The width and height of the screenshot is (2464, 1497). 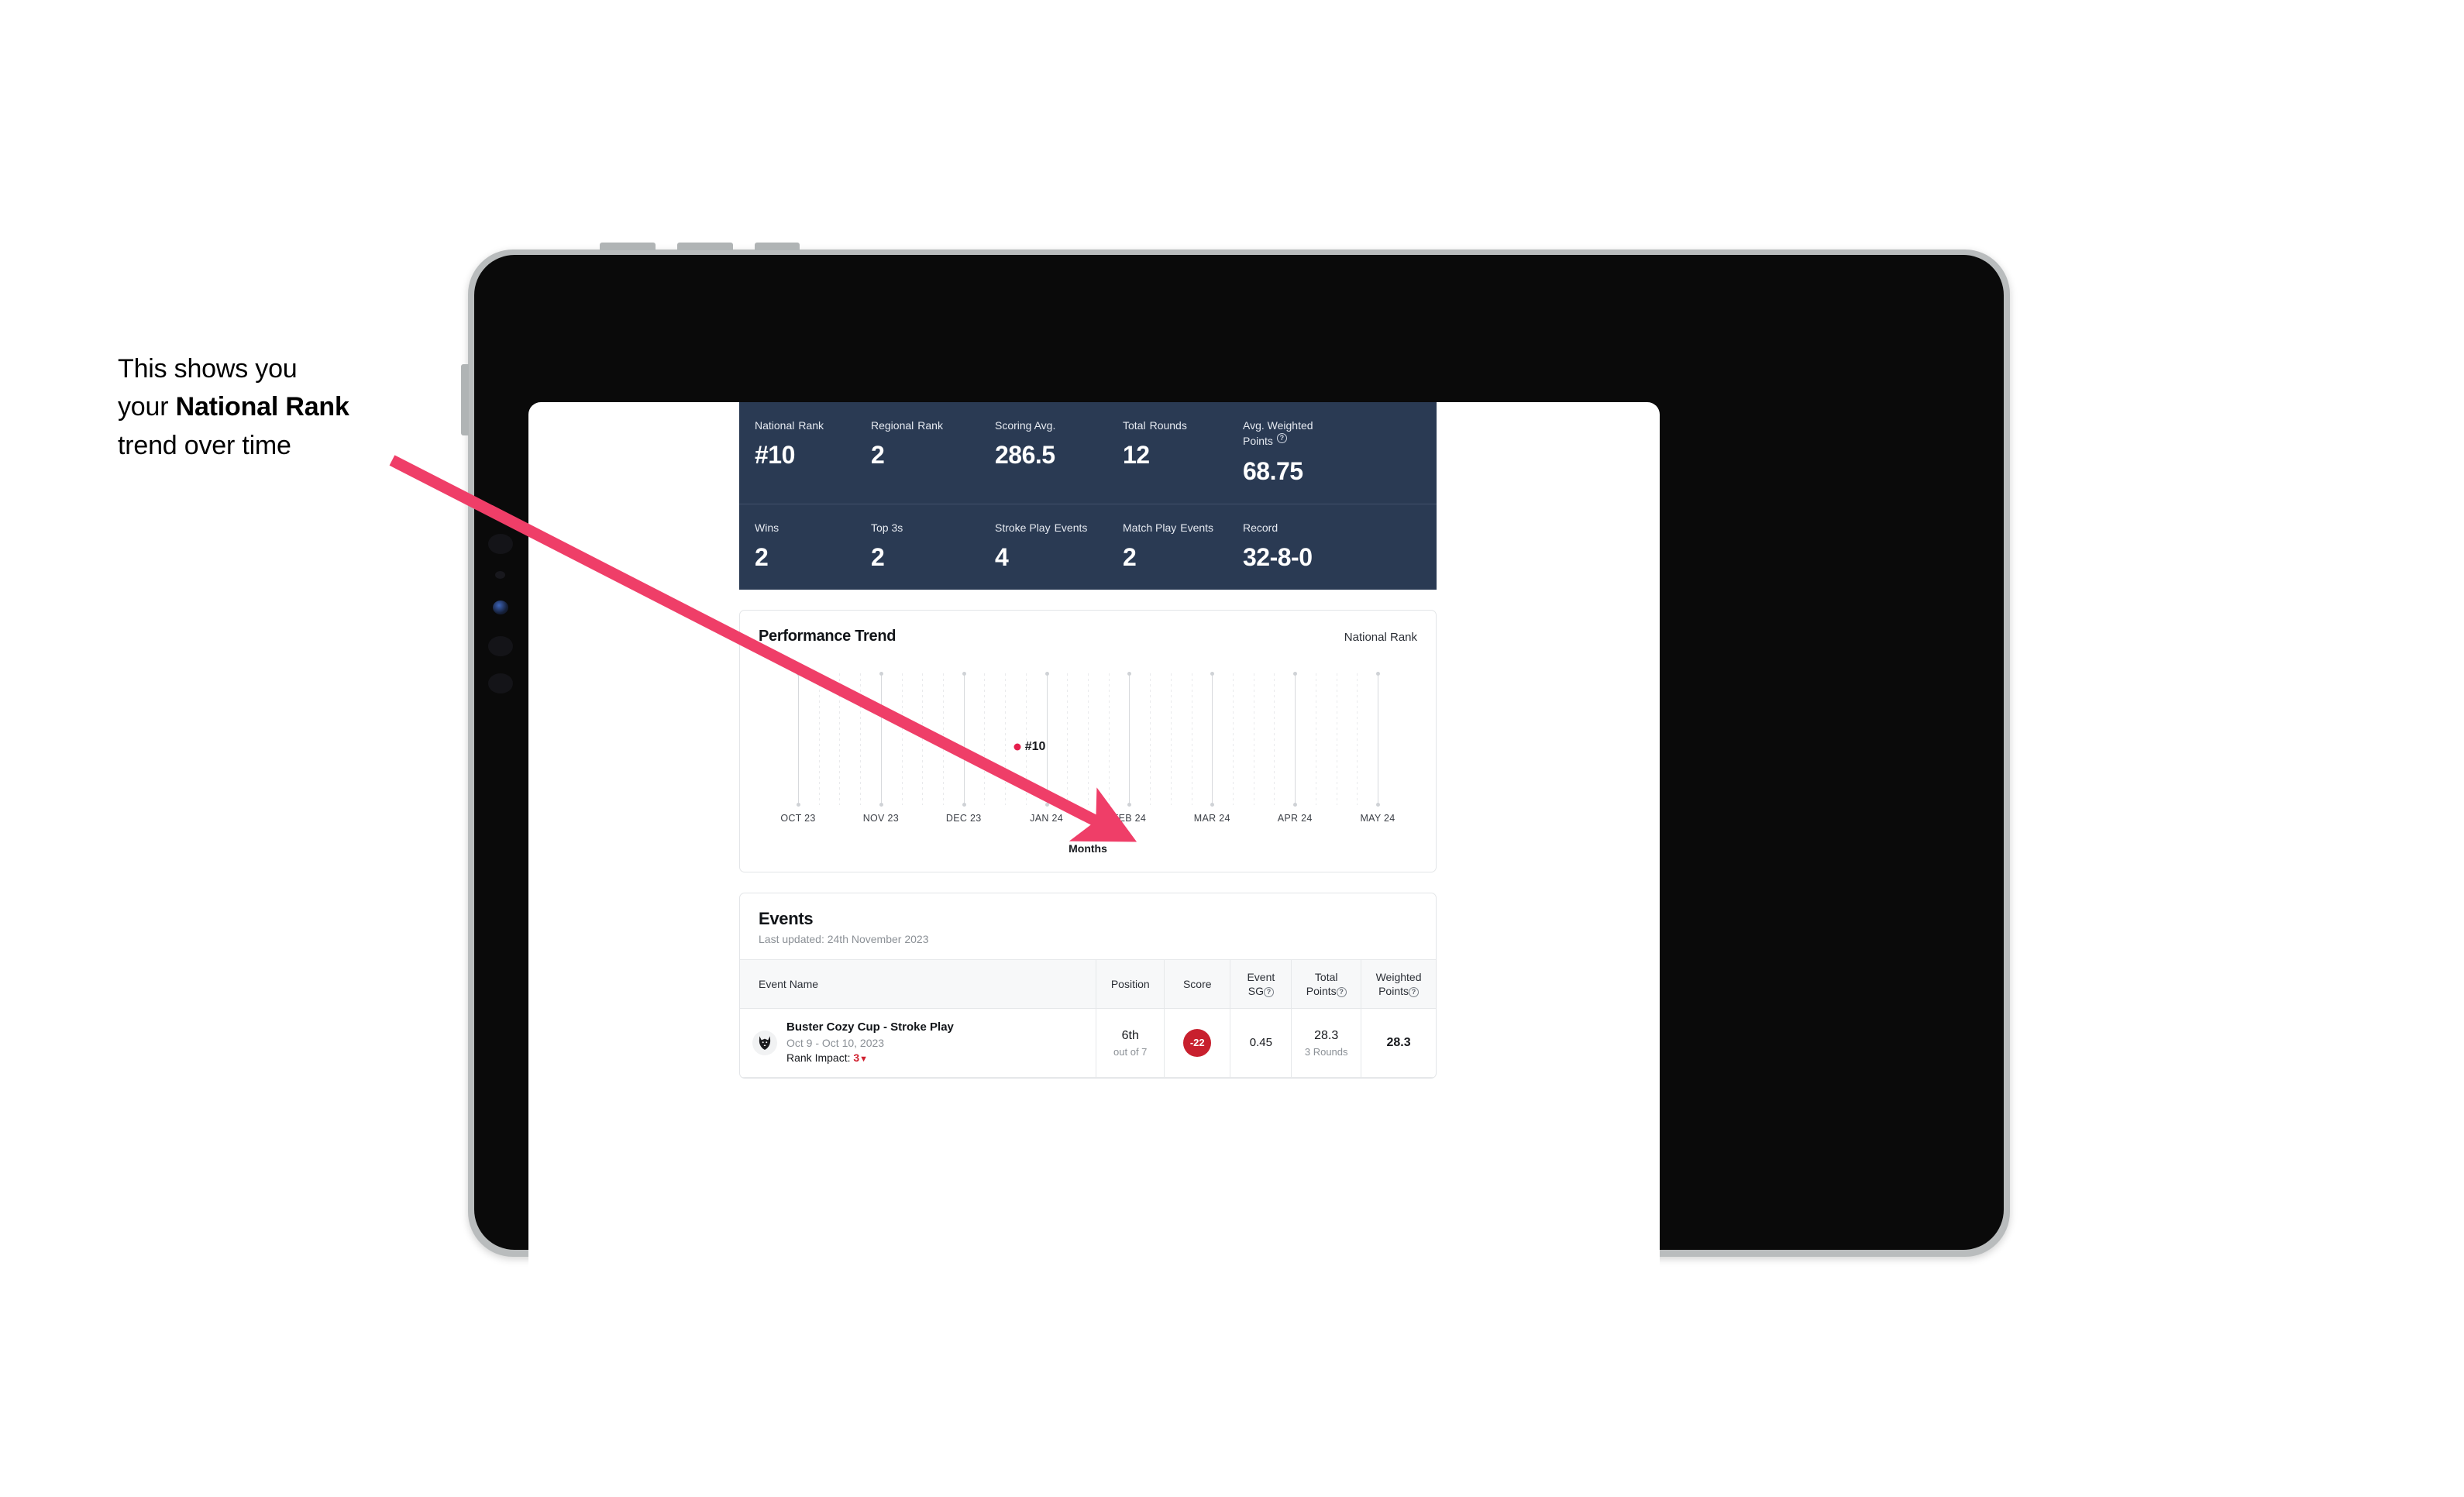 I want to click on event-dates: Oct 9 - Oct 10, 2023, so click(x=835, y=1042).